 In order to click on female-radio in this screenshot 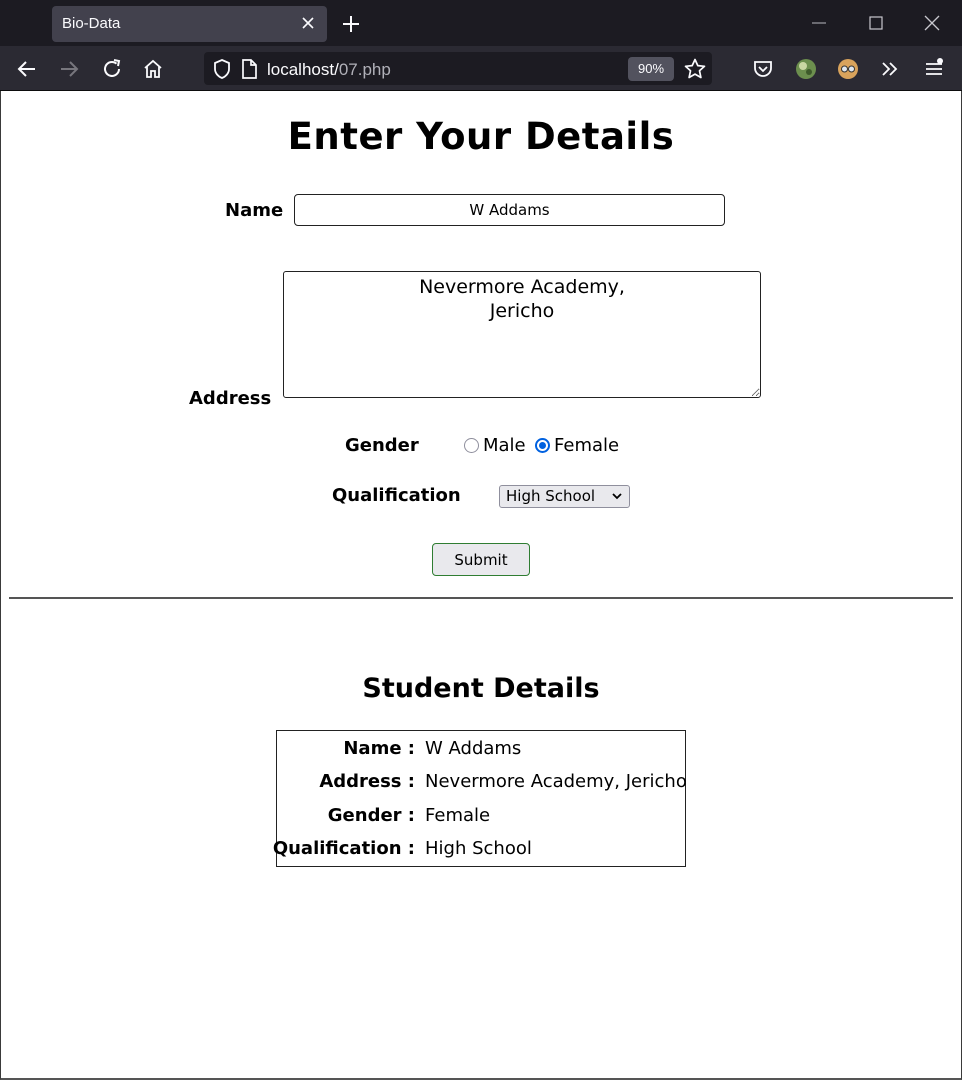, I will do `click(542, 445)`.